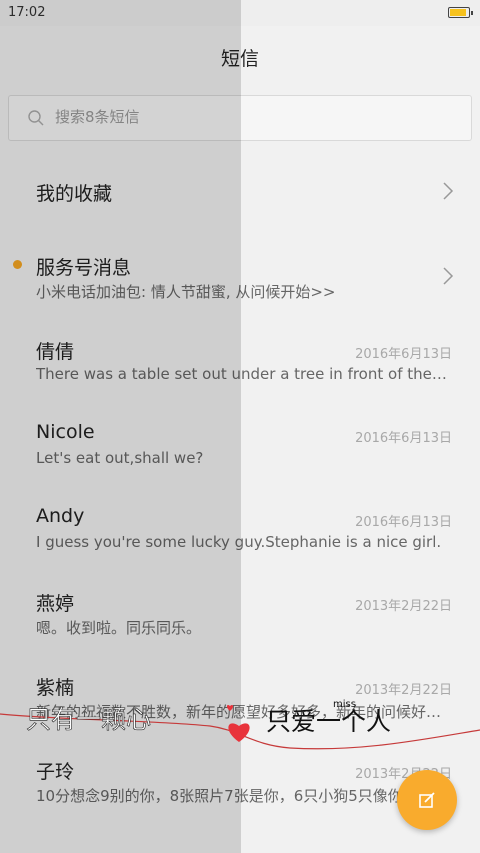 Image resolution: width=480 pixels, height=853 pixels. Describe the element at coordinates (240, 276) in the screenshot. I see `service-messages-row: 服务号消息 小米电话加油包: 情人节甜蜜, 从问候开始>>` at that location.